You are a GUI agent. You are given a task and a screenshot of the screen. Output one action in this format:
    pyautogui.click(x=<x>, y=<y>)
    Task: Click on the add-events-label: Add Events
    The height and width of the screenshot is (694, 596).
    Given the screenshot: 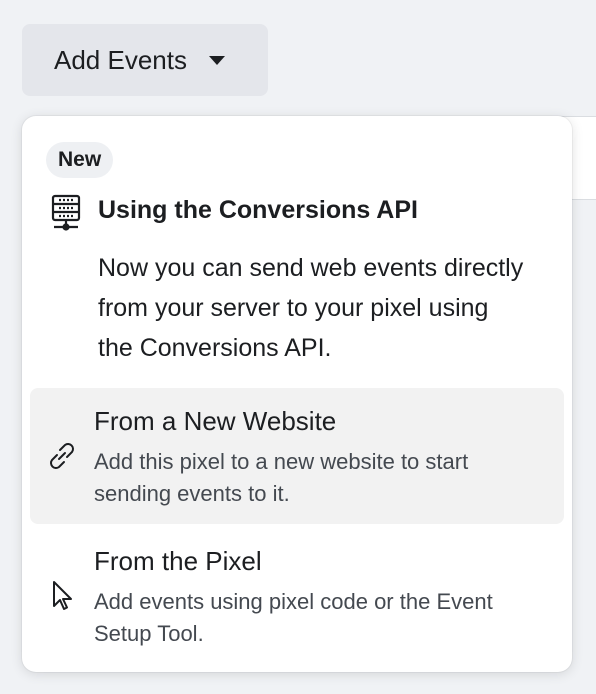 What is the action you would take?
    pyautogui.click(x=120, y=59)
    